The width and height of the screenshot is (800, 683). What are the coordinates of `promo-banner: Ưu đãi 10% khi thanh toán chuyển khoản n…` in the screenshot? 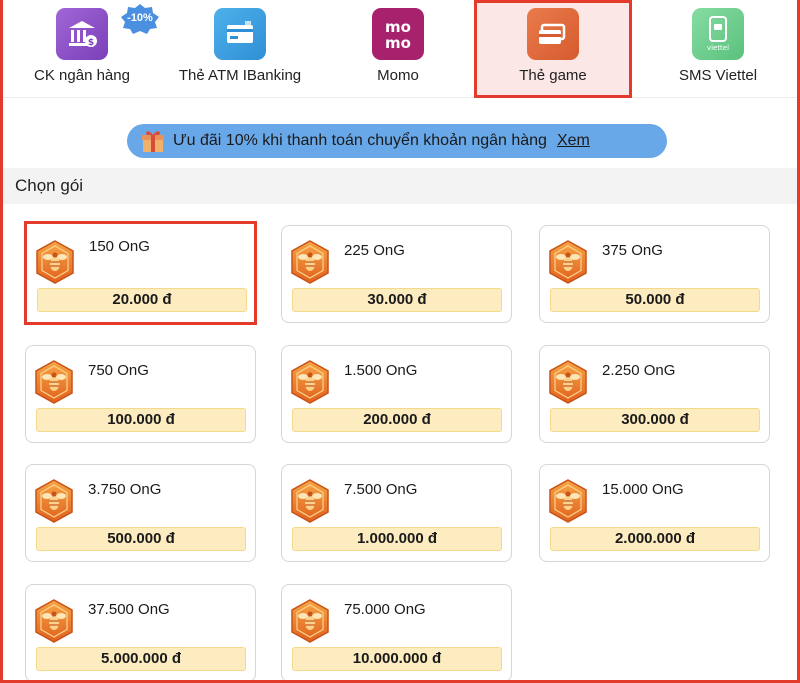 It's located at (397, 141).